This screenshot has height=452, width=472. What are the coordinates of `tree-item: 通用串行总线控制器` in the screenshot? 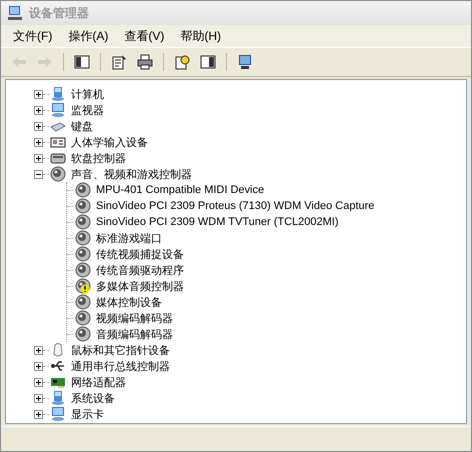 It's located at (120, 366).